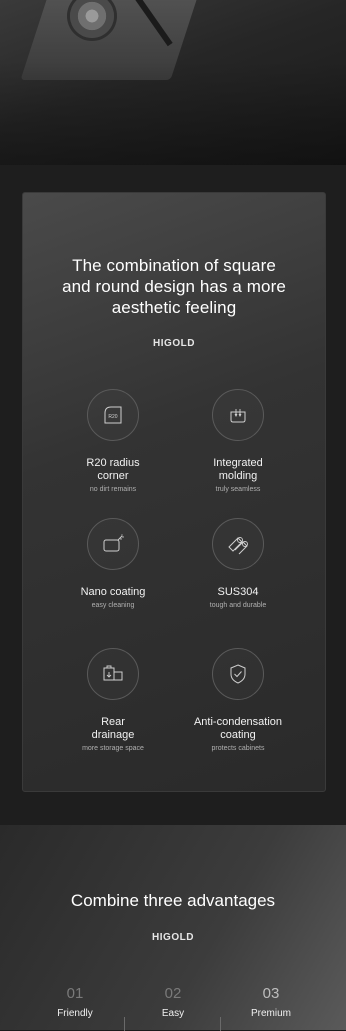 The height and width of the screenshot is (1031, 346). Describe the element at coordinates (113, 674) in the screenshot. I see `rear-drainage-icon` at that location.